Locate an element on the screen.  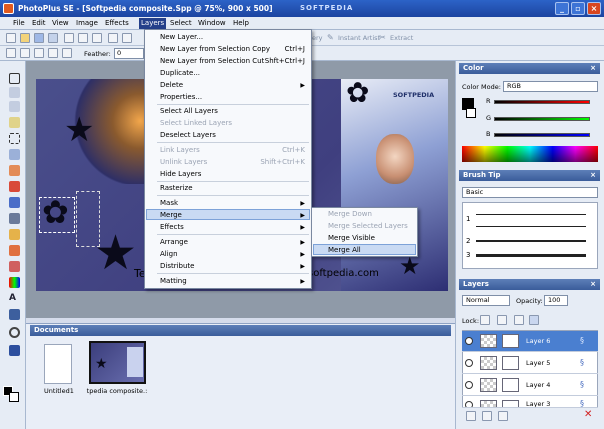
document-thumbnail-composite: ★ is located at coordinates (117, 362).